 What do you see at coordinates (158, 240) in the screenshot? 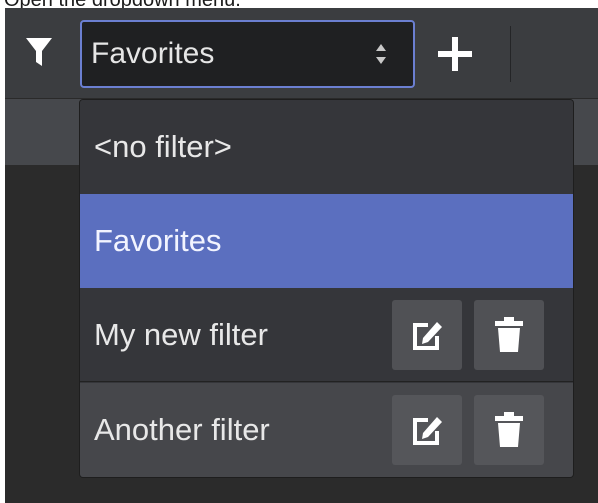
I see `option-label: Favorites` at bounding box center [158, 240].